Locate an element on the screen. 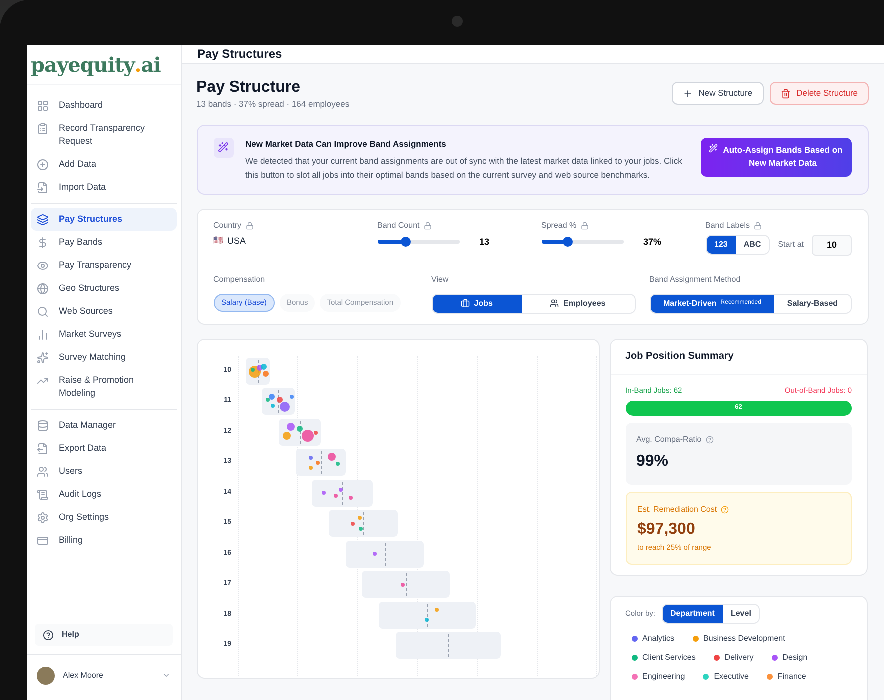 Image resolution: width=884 pixels, height=700 pixels. page-subtitle: 13 bands · 37% spread · 164 employees is located at coordinates (273, 104).